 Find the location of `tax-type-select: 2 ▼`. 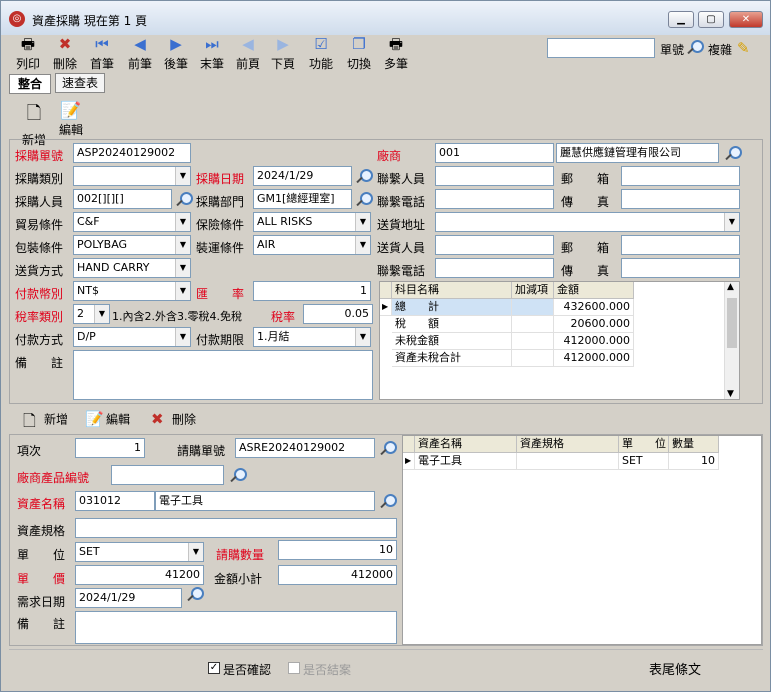

tax-type-select: 2 ▼ is located at coordinates (91, 314).